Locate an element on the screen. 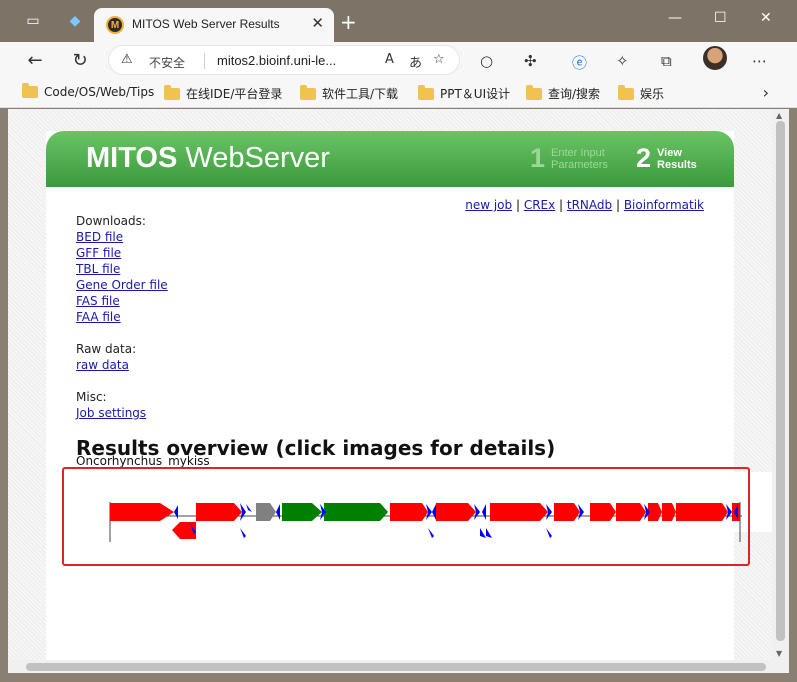  bookmark-folder: 在线IDE/平台登录 is located at coordinates (223, 93).